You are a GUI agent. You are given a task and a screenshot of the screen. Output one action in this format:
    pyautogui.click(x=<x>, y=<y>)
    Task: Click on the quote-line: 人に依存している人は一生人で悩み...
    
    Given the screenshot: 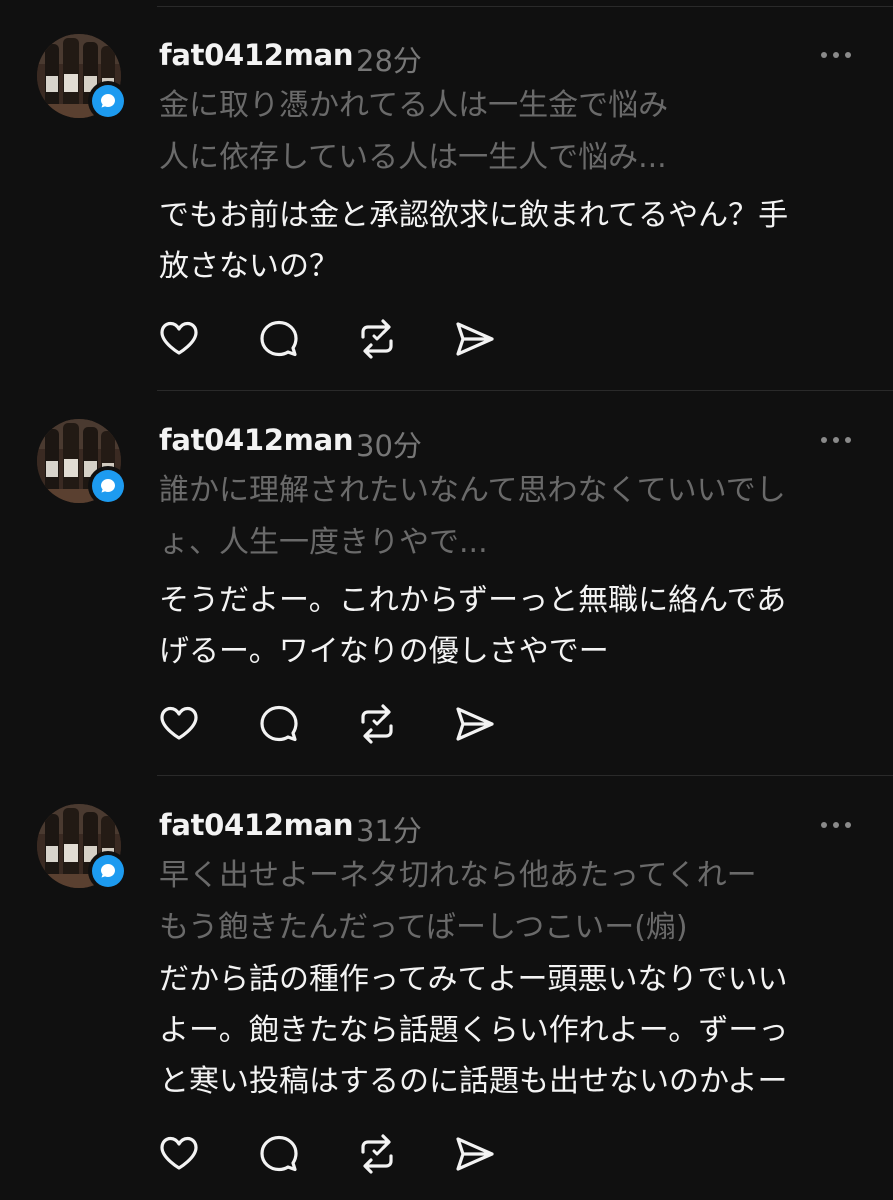 What is the action you would take?
    pyautogui.click(x=413, y=157)
    